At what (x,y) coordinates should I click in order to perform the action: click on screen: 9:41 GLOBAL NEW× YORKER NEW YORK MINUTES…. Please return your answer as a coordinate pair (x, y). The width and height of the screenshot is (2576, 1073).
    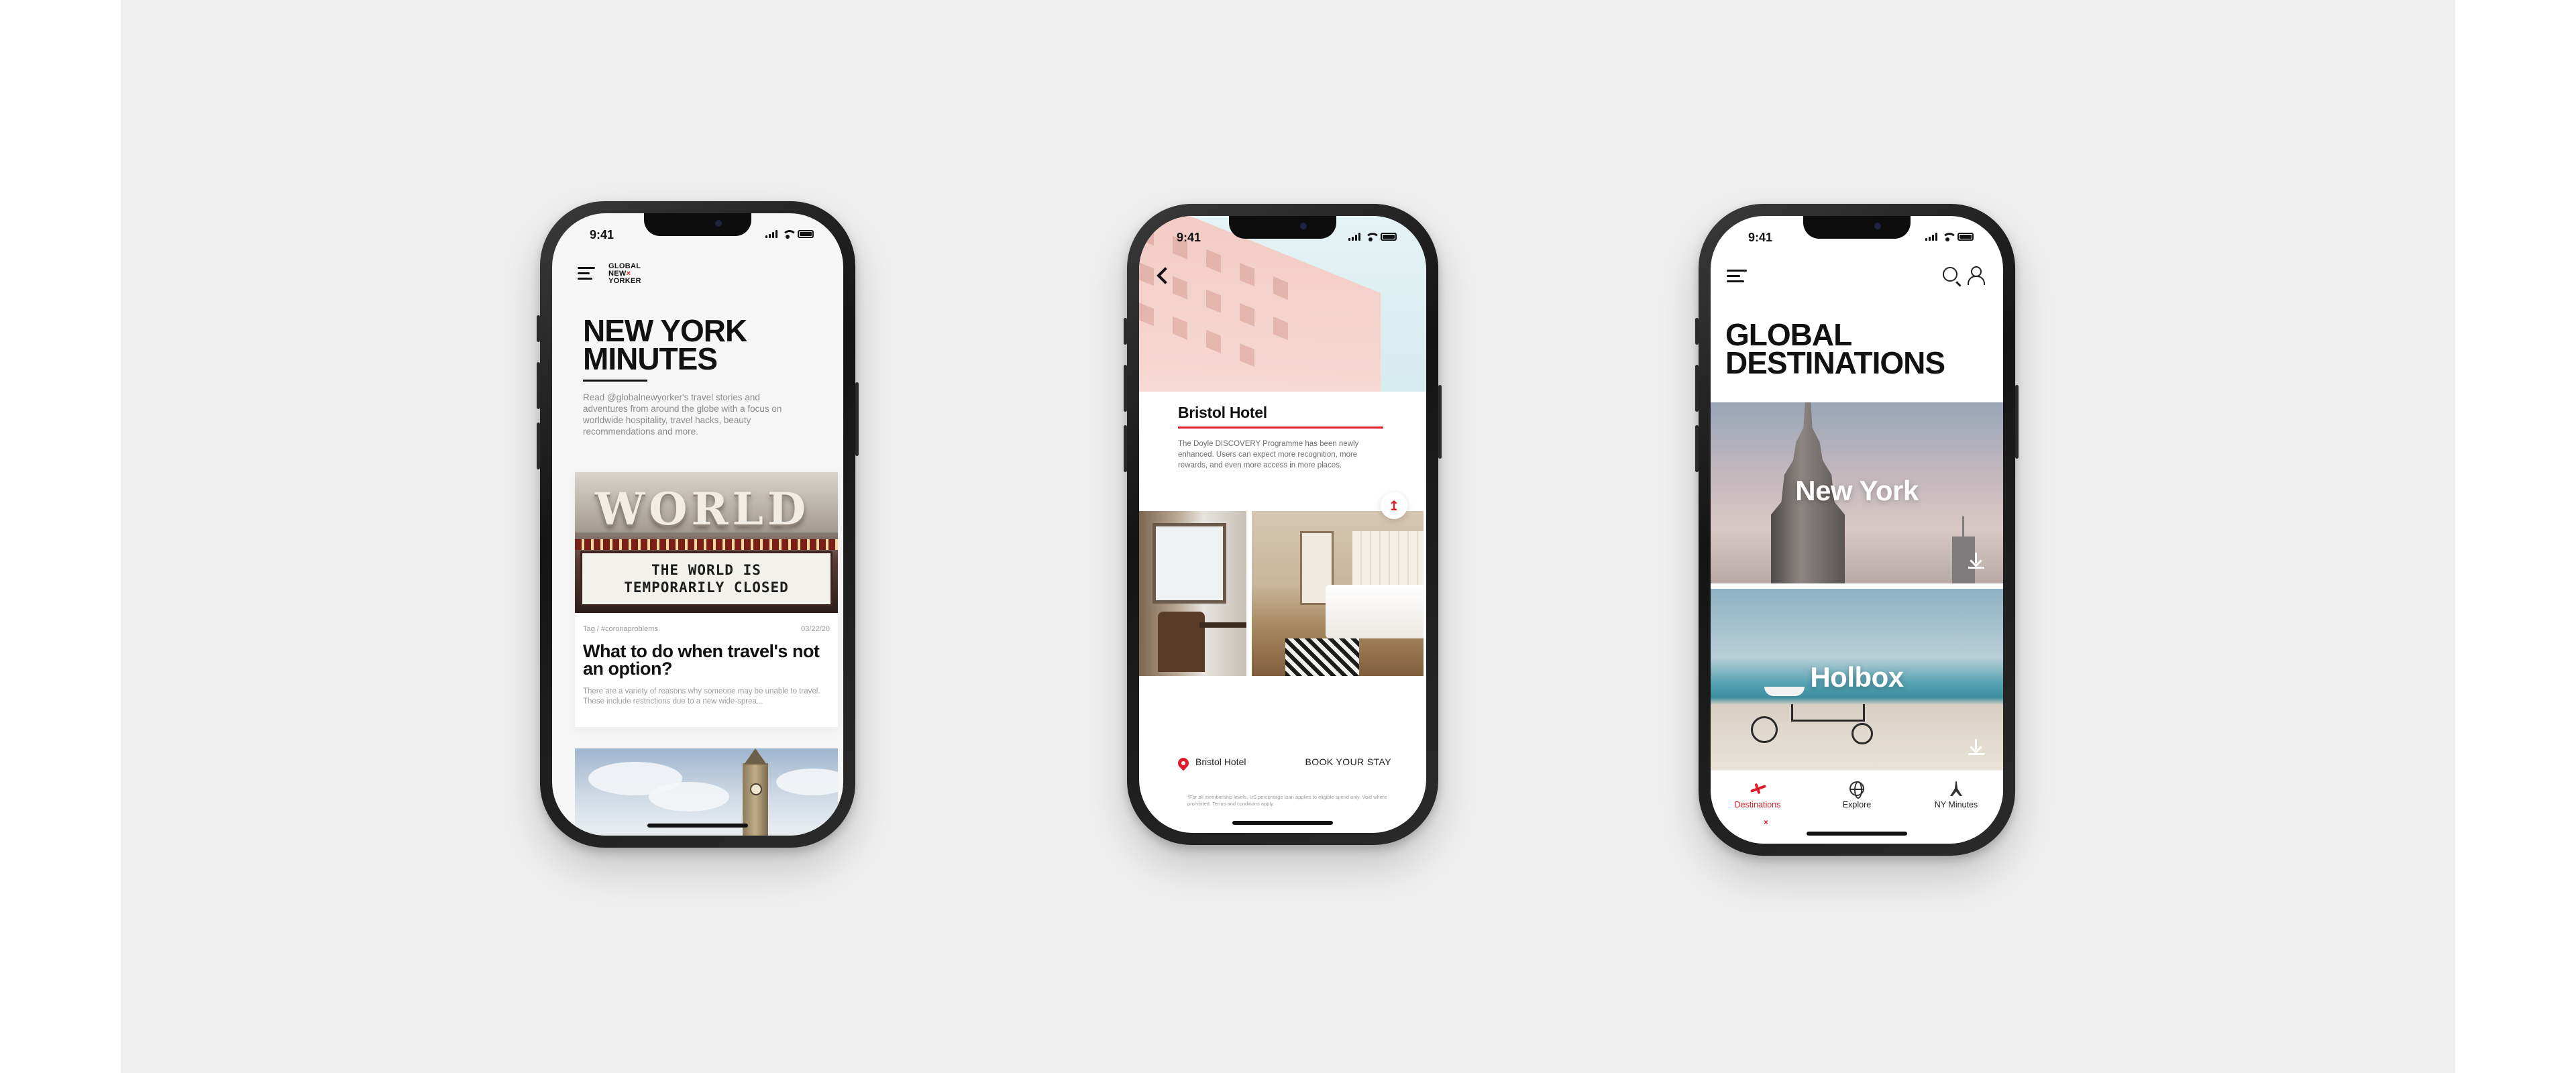
    Looking at the image, I should click on (697, 524).